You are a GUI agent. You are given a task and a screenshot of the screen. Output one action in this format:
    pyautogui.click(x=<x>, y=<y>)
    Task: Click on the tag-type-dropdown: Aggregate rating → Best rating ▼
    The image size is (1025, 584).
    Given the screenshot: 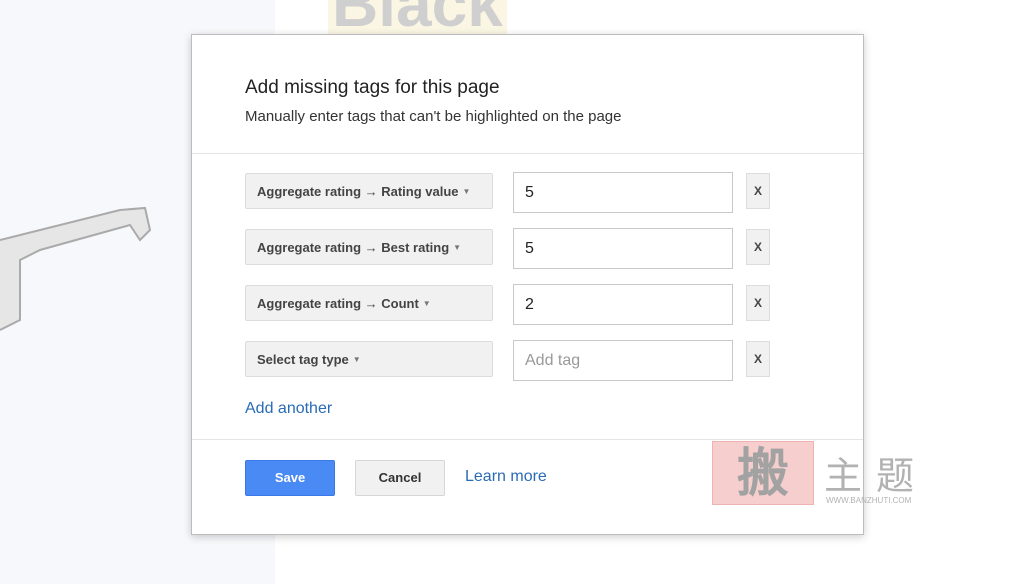 What is the action you would take?
    pyautogui.click(x=369, y=247)
    